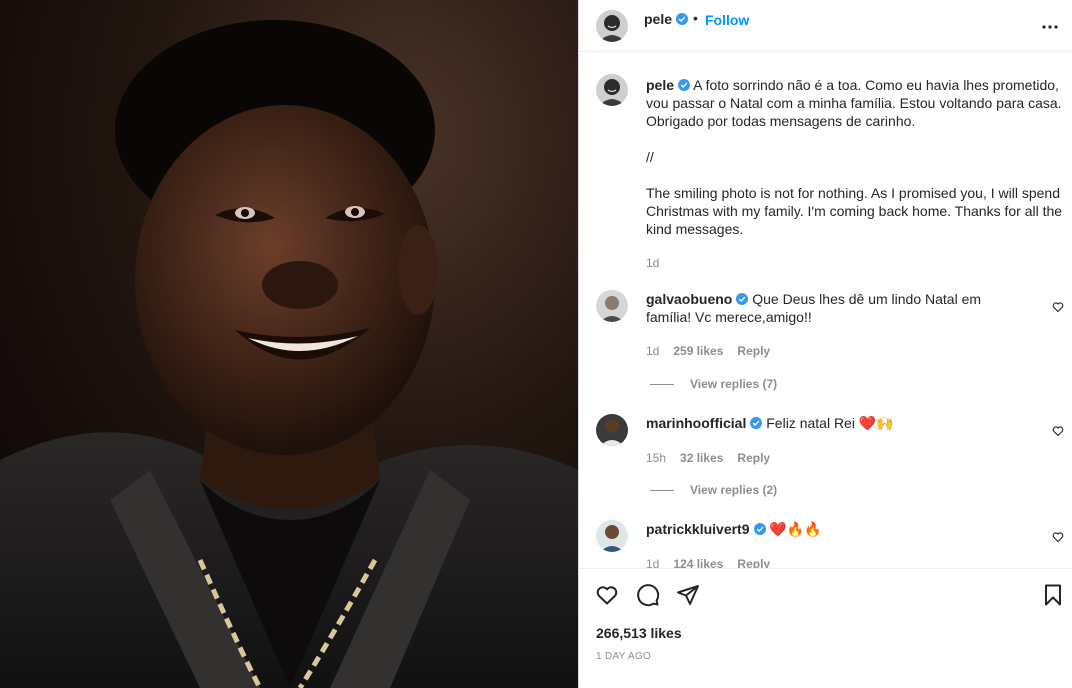 The image size is (1072, 688). What do you see at coordinates (698, 529) in the screenshot?
I see `commenter-username: patrickkluivert9` at bounding box center [698, 529].